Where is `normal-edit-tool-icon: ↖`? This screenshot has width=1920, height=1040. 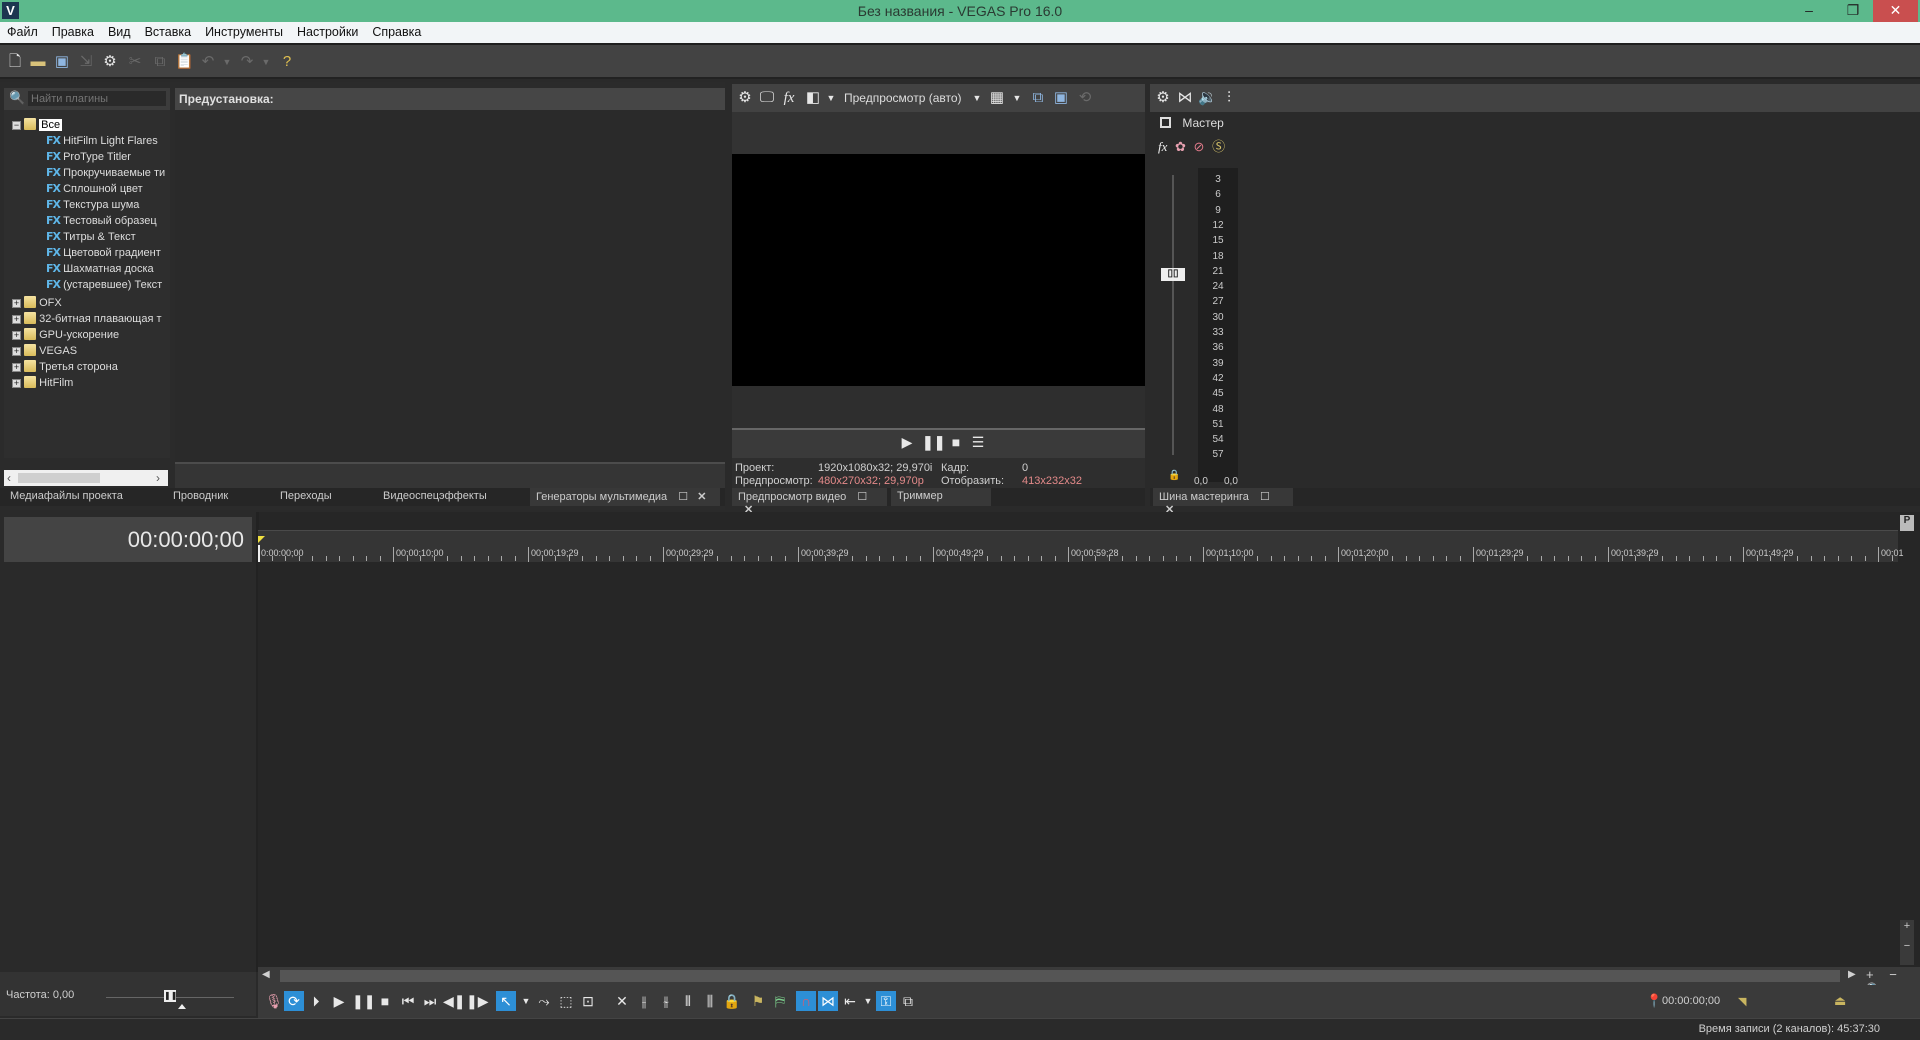
normal-edit-tool-icon: ↖ is located at coordinates (506, 1001).